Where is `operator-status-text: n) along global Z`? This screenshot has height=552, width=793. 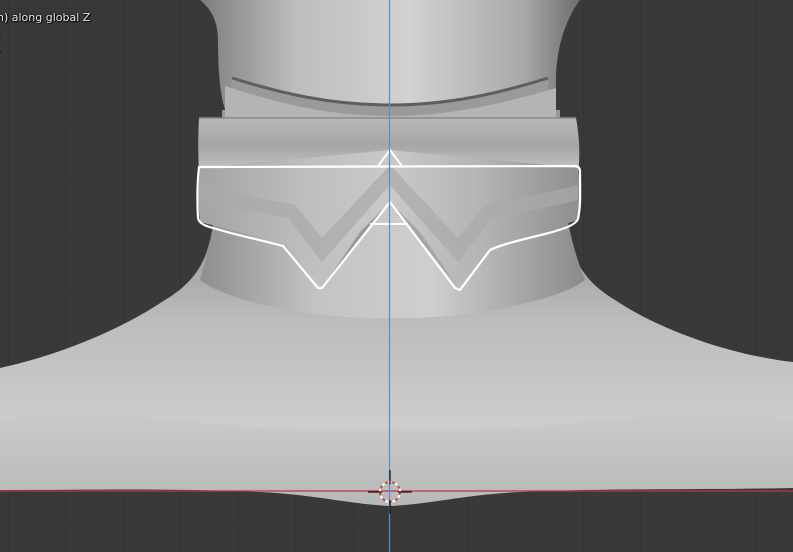
operator-status-text: n) along global Z is located at coordinates (45, 17).